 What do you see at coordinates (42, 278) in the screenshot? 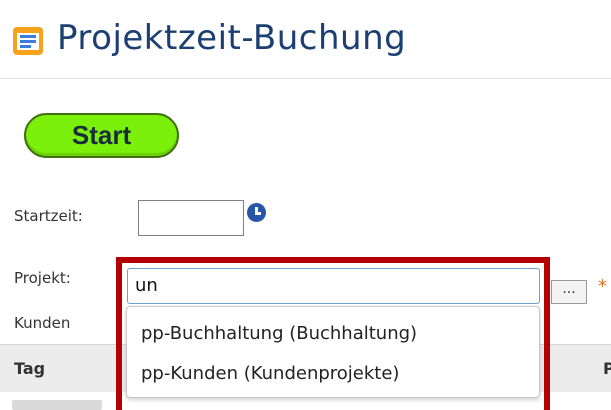
I see `project-label: Projekt:` at bounding box center [42, 278].